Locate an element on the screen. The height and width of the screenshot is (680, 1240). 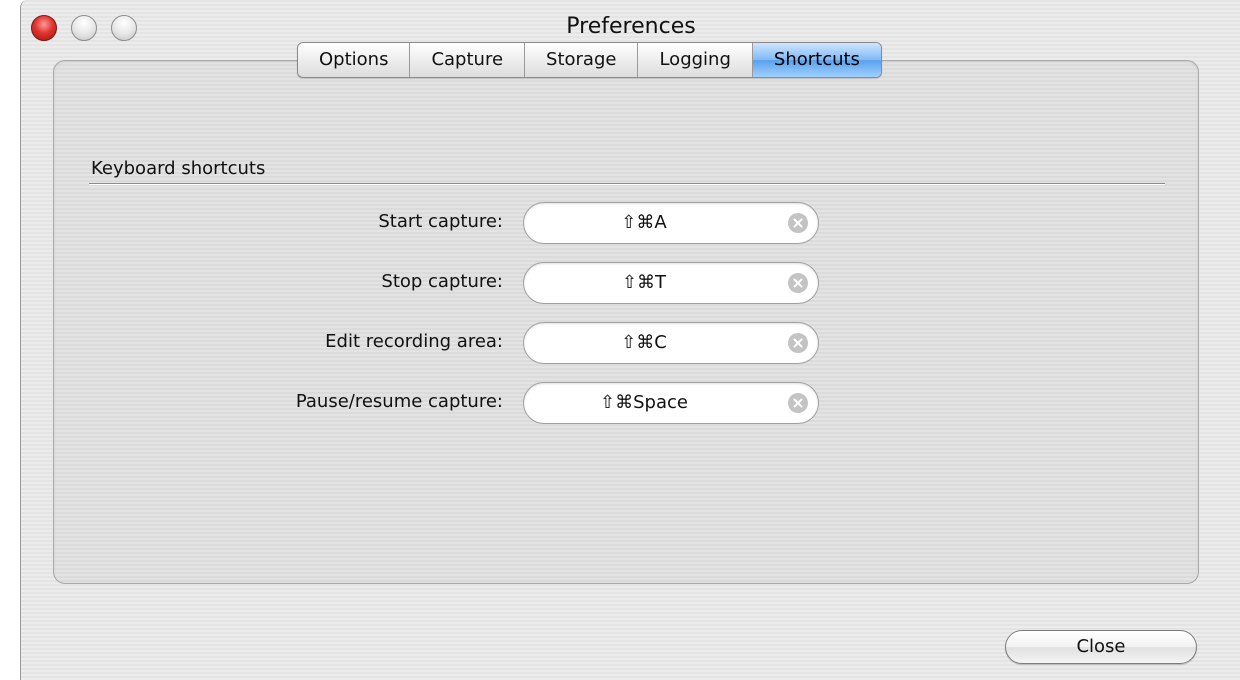
shortcut-label: Pause/resume capture: is located at coordinates (399, 401).